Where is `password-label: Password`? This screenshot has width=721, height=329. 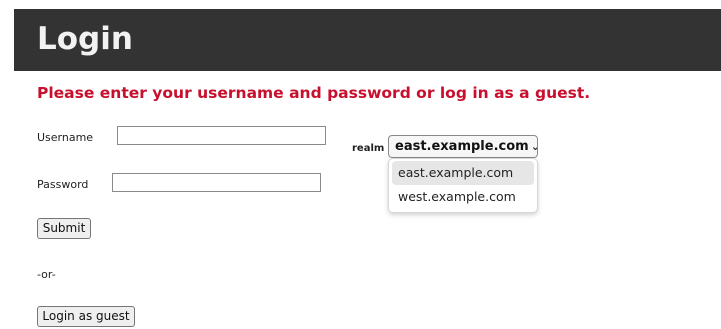
password-label: Password is located at coordinates (63, 184).